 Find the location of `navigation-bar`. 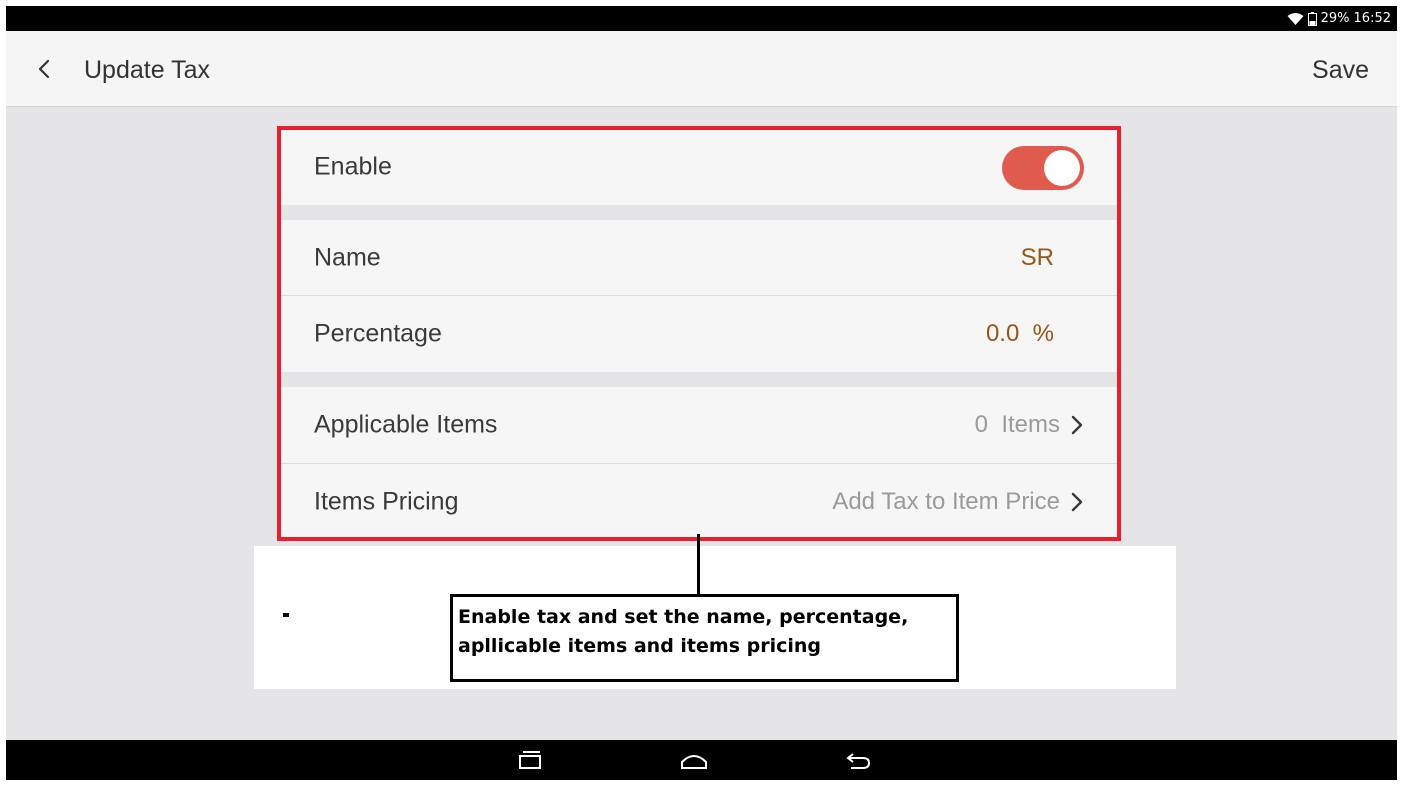

navigation-bar is located at coordinates (701, 760).